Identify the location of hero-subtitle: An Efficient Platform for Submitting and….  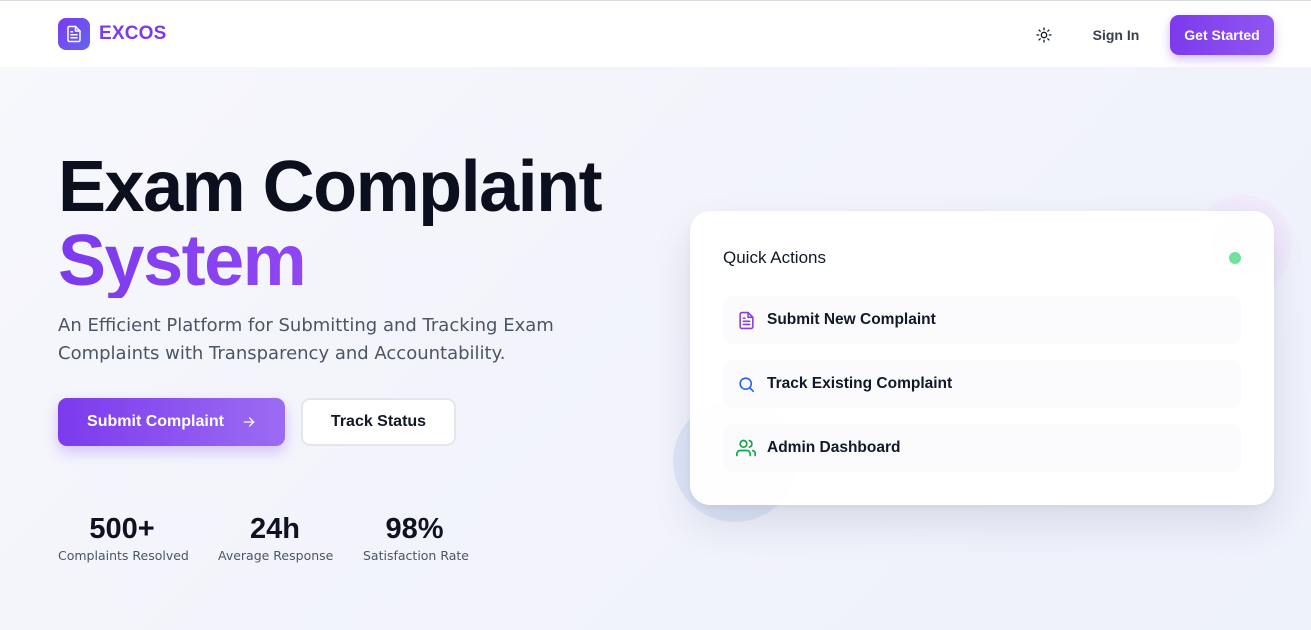
(306, 339).